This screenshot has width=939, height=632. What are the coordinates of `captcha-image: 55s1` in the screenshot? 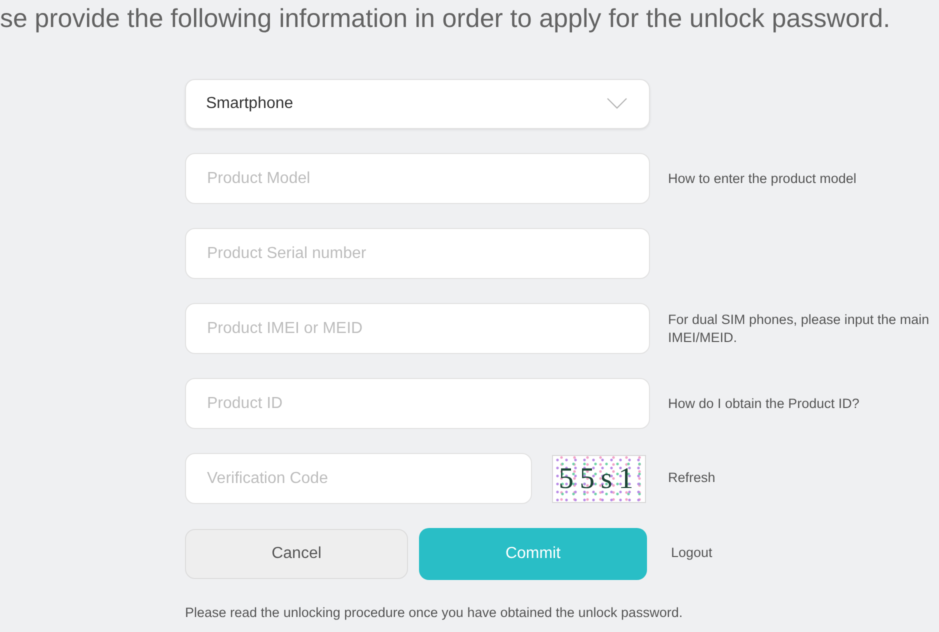 It's located at (599, 478).